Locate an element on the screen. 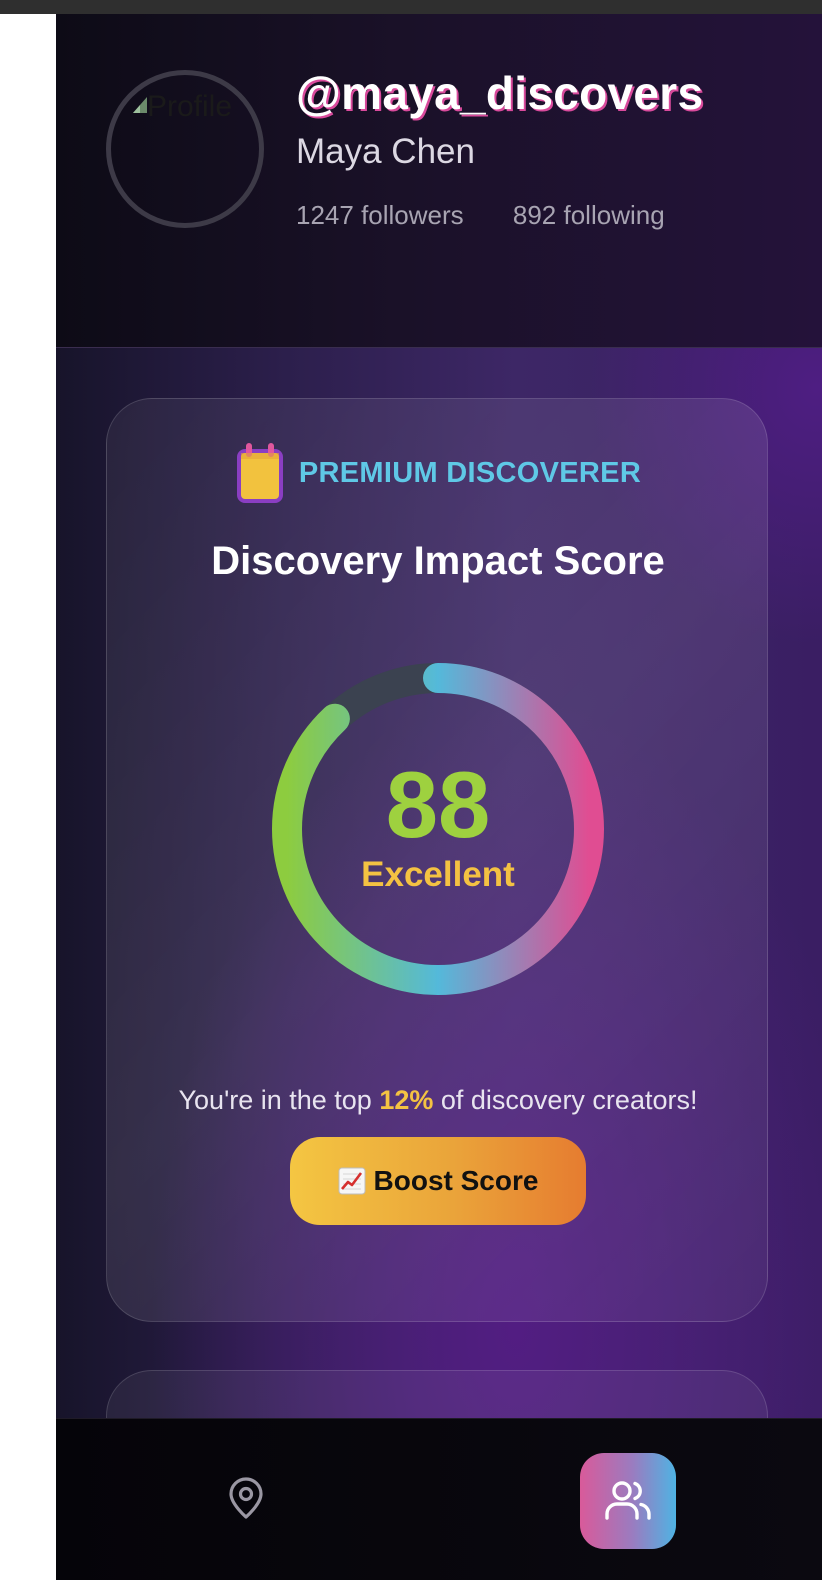 This screenshot has width=822, height=1580. rank-prefix: You're in the top is located at coordinates (279, 1100).